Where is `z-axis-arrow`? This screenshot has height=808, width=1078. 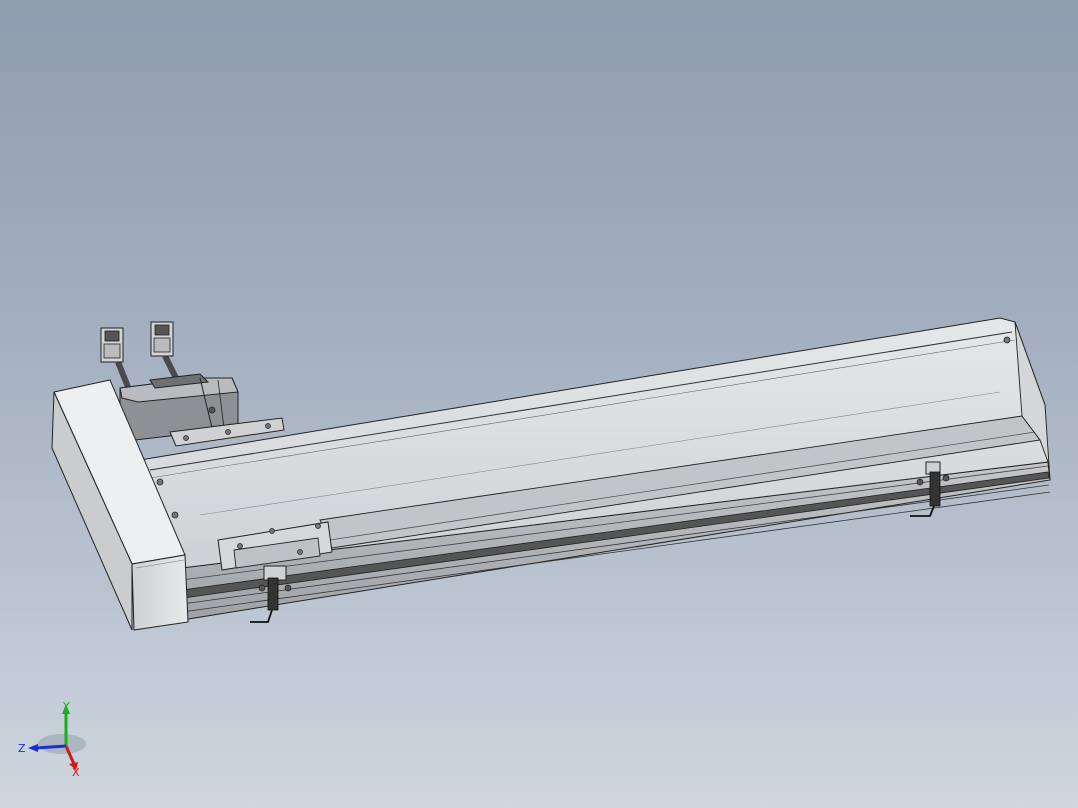
z-axis-arrow is located at coordinates (33, 748).